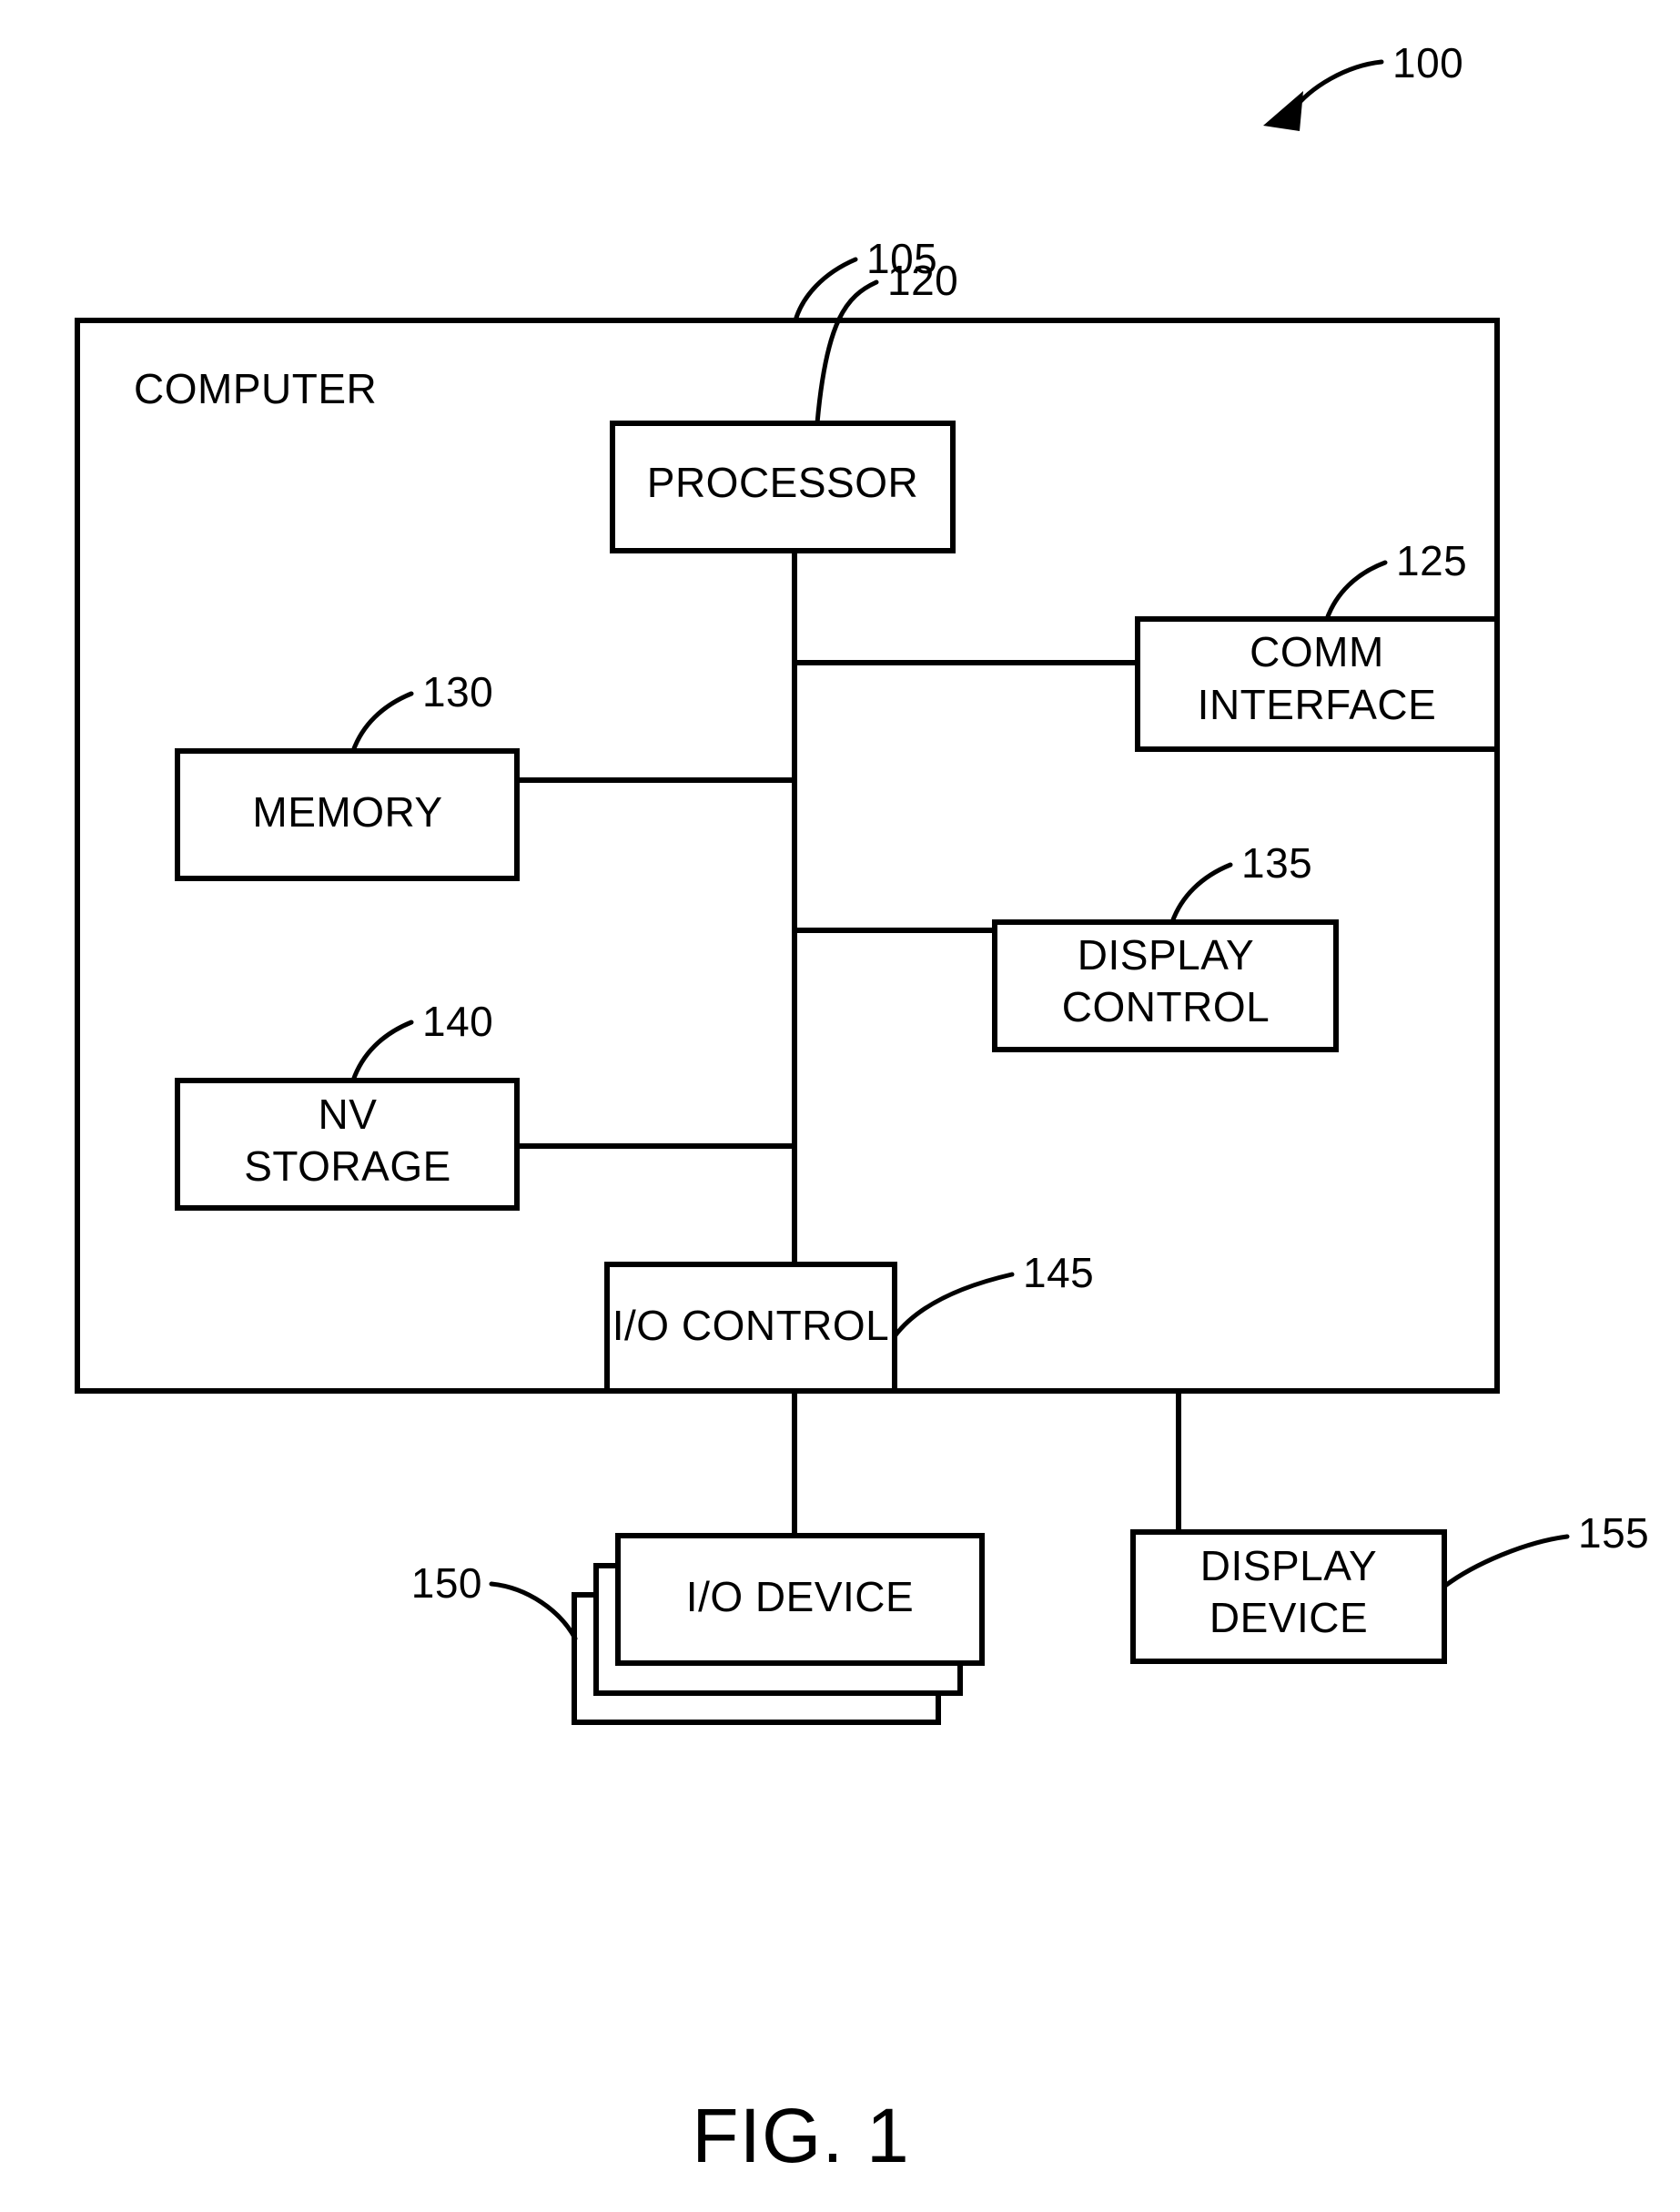 The image size is (1680, 2212). I want to click on system-ref-arrowhead, so click(1283, 111).